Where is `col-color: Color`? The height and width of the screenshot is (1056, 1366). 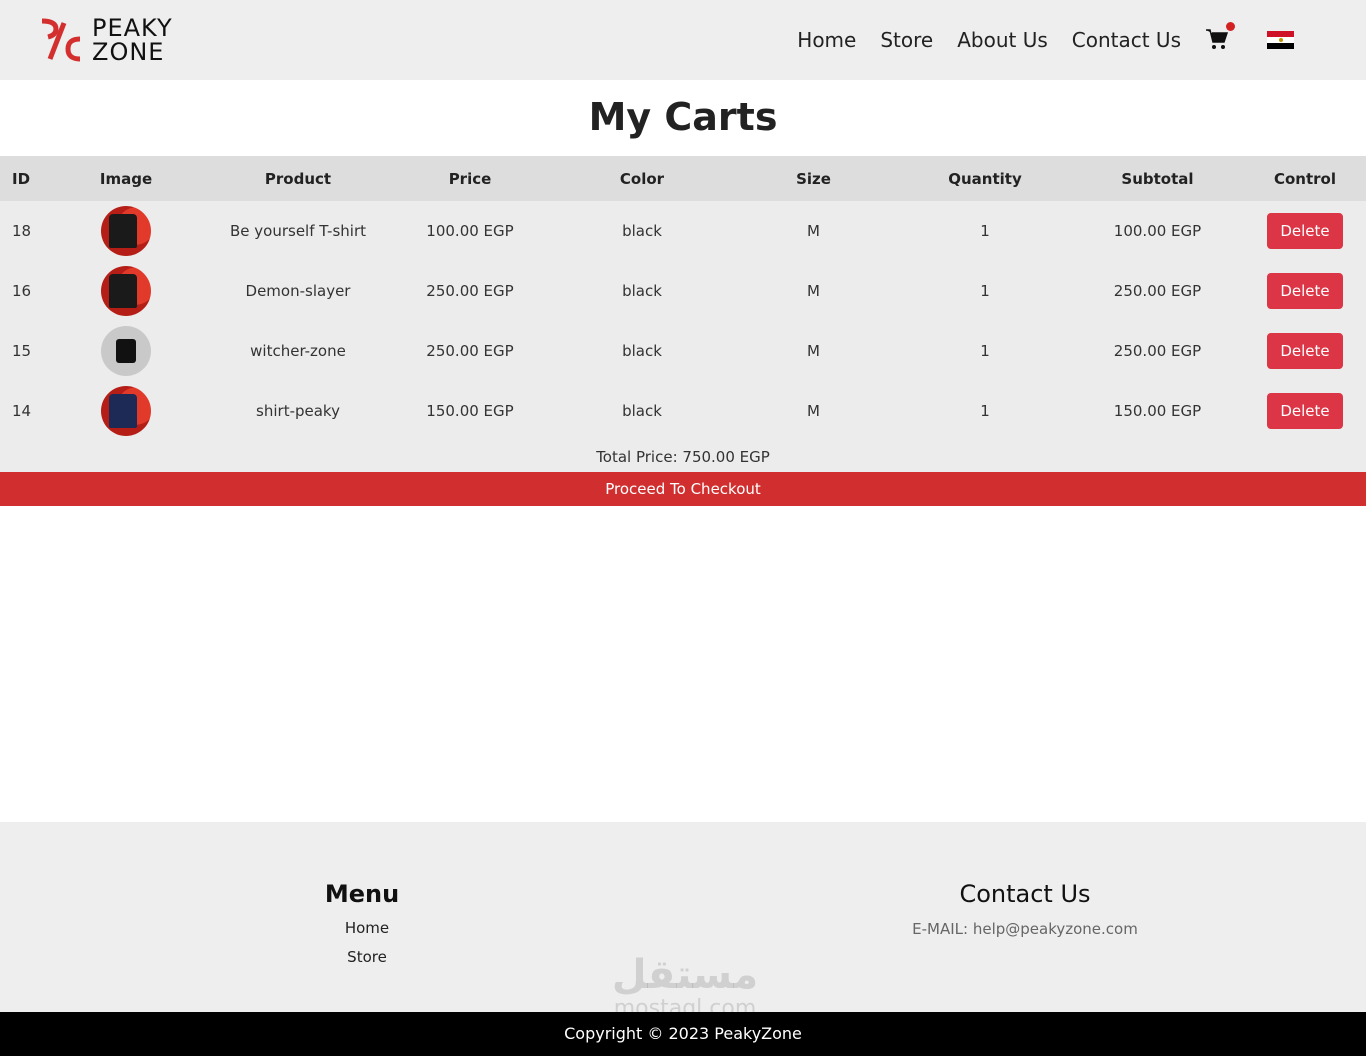
col-color: Color is located at coordinates (642, 178).